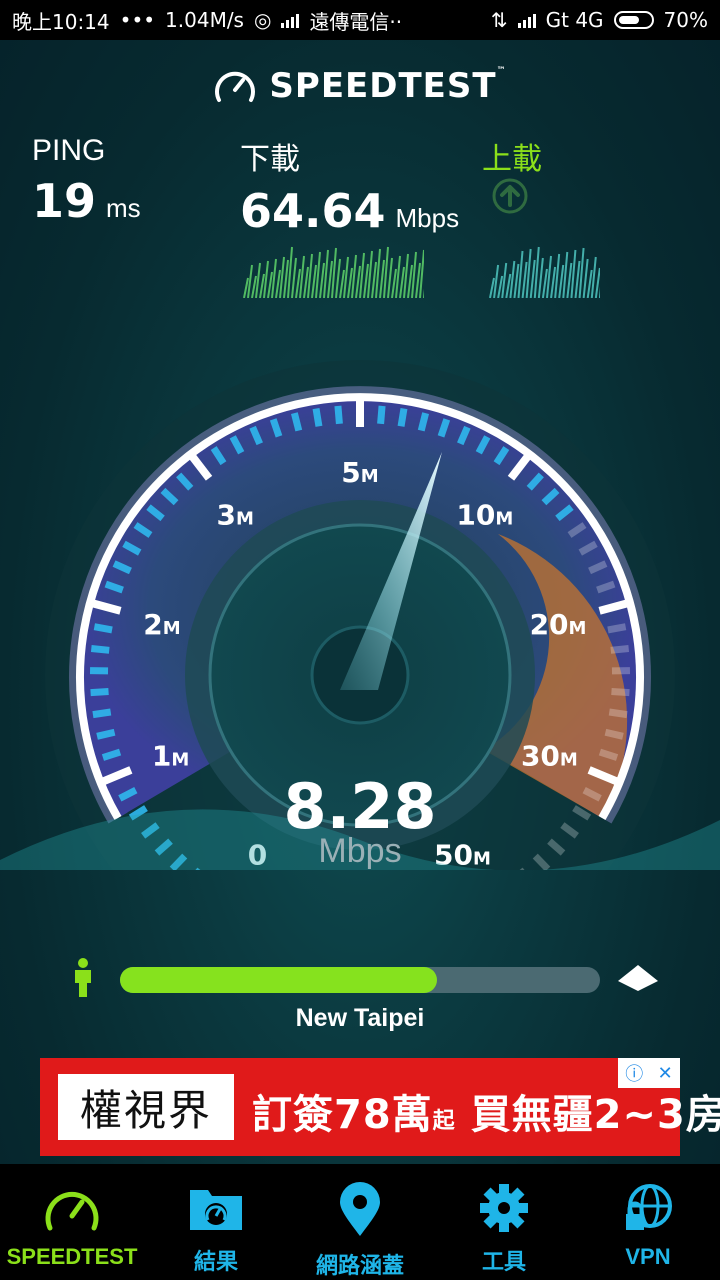 This screenshot has height=1280, width=720. Describe the element at coordinates (72, 1222) in the screenshot. I see `nav-speedtest: SPEEDTEST` at that location.